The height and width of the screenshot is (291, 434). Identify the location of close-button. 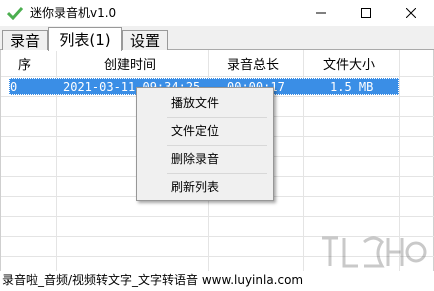
(411, 13).